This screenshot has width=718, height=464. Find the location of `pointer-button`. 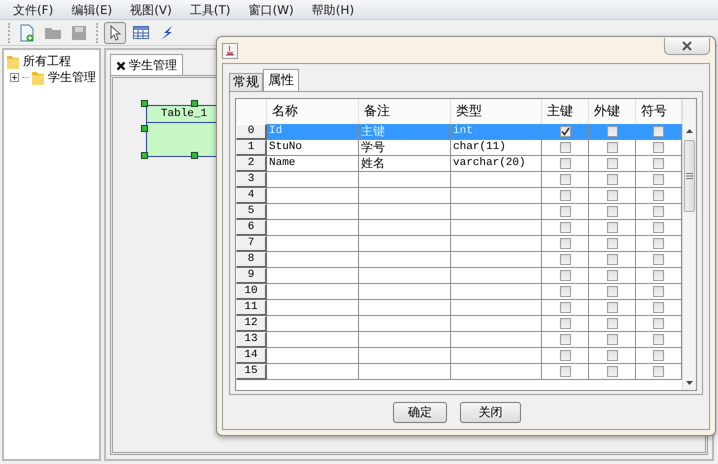

pointer-button is located at coordinates (115, 33).